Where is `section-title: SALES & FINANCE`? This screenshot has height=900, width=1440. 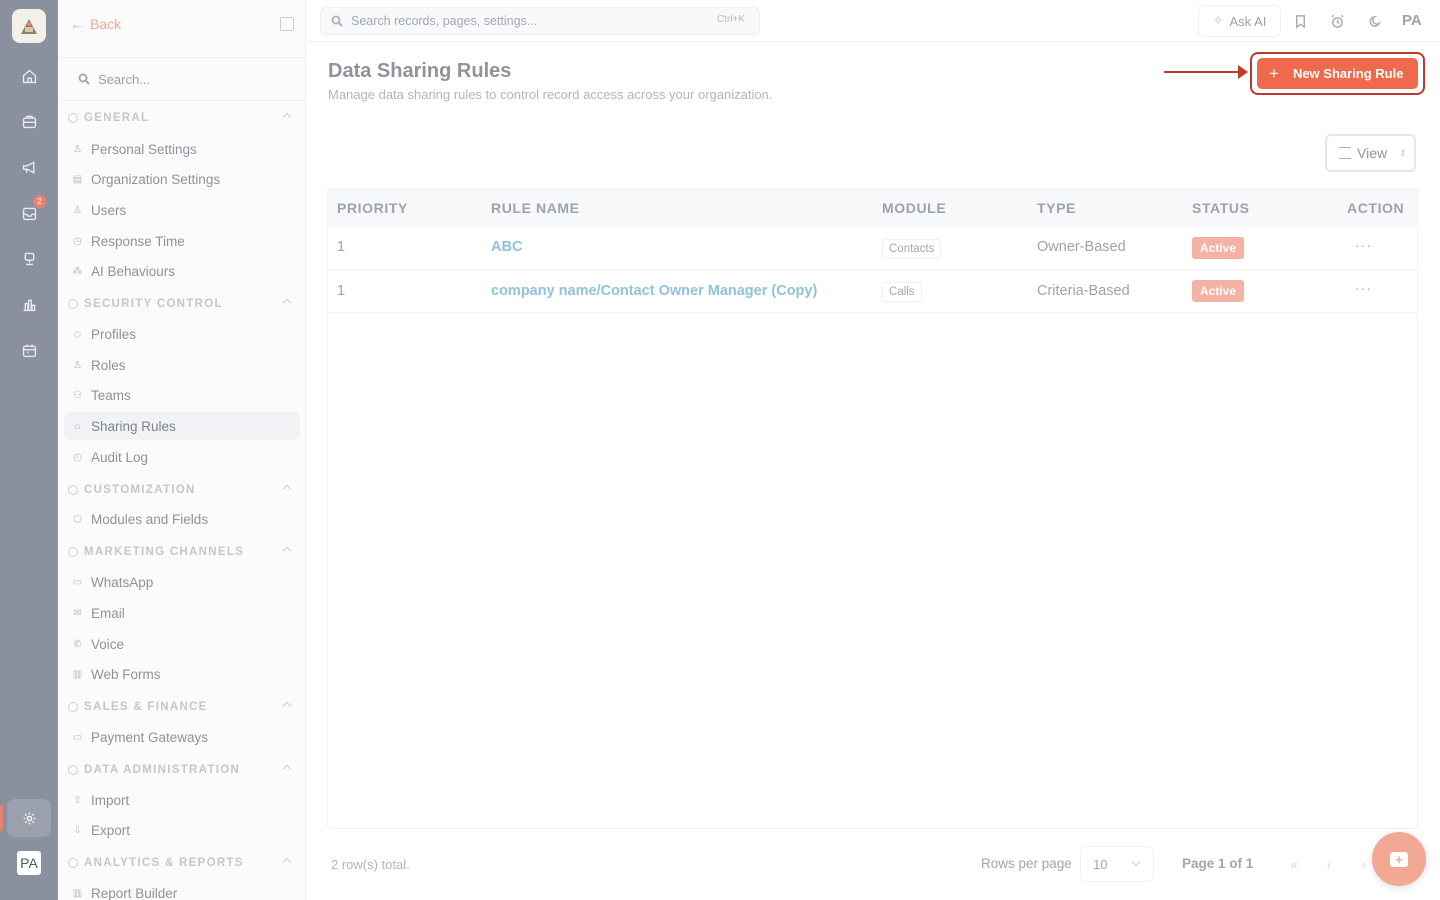
section-title: SALES & FINANCE is located at coordinates (146, 707).